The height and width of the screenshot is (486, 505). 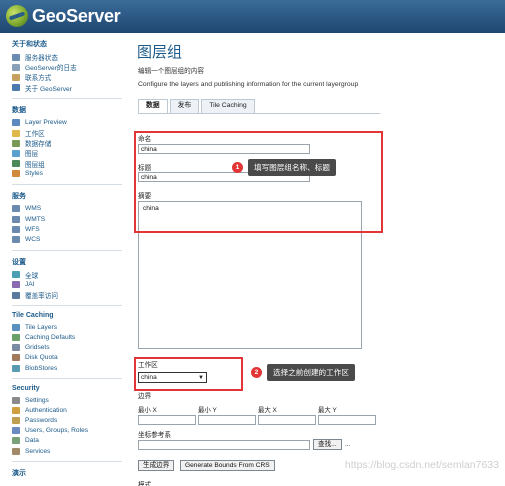 What do you see at coordinates (71, 348) in the screenshot?
I see `sidebar-item: Gridsets` at bounding box center [71, 348].